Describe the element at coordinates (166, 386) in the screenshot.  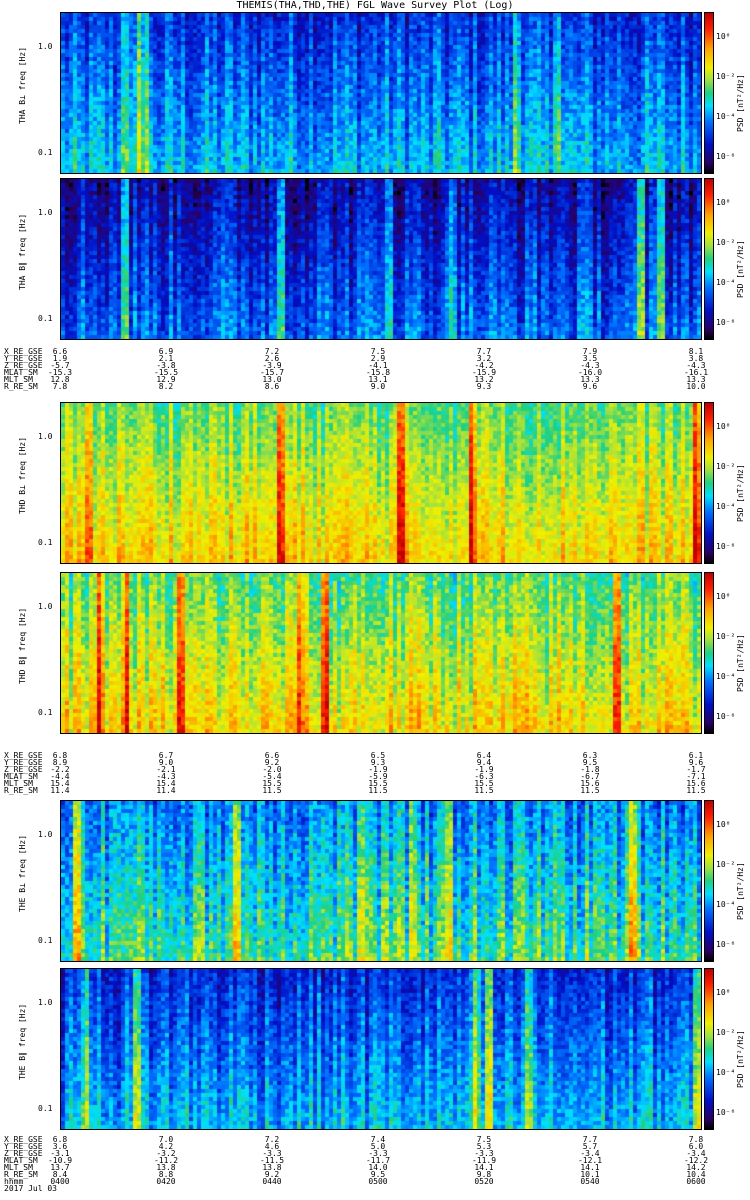
I see `ephemeris-value: 8.2` at that location.